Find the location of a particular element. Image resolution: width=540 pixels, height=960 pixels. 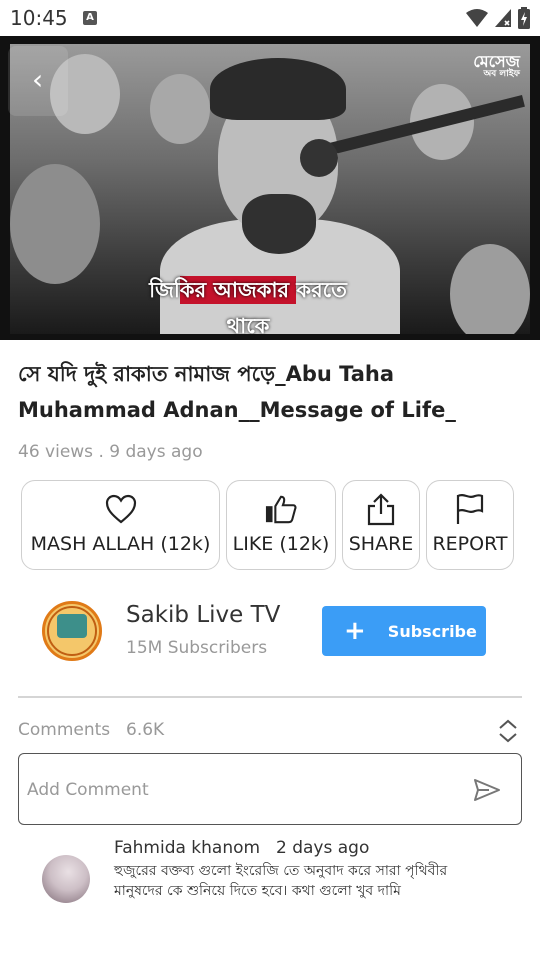

comments-count: 6.6K is located at coordinates (145, 730).